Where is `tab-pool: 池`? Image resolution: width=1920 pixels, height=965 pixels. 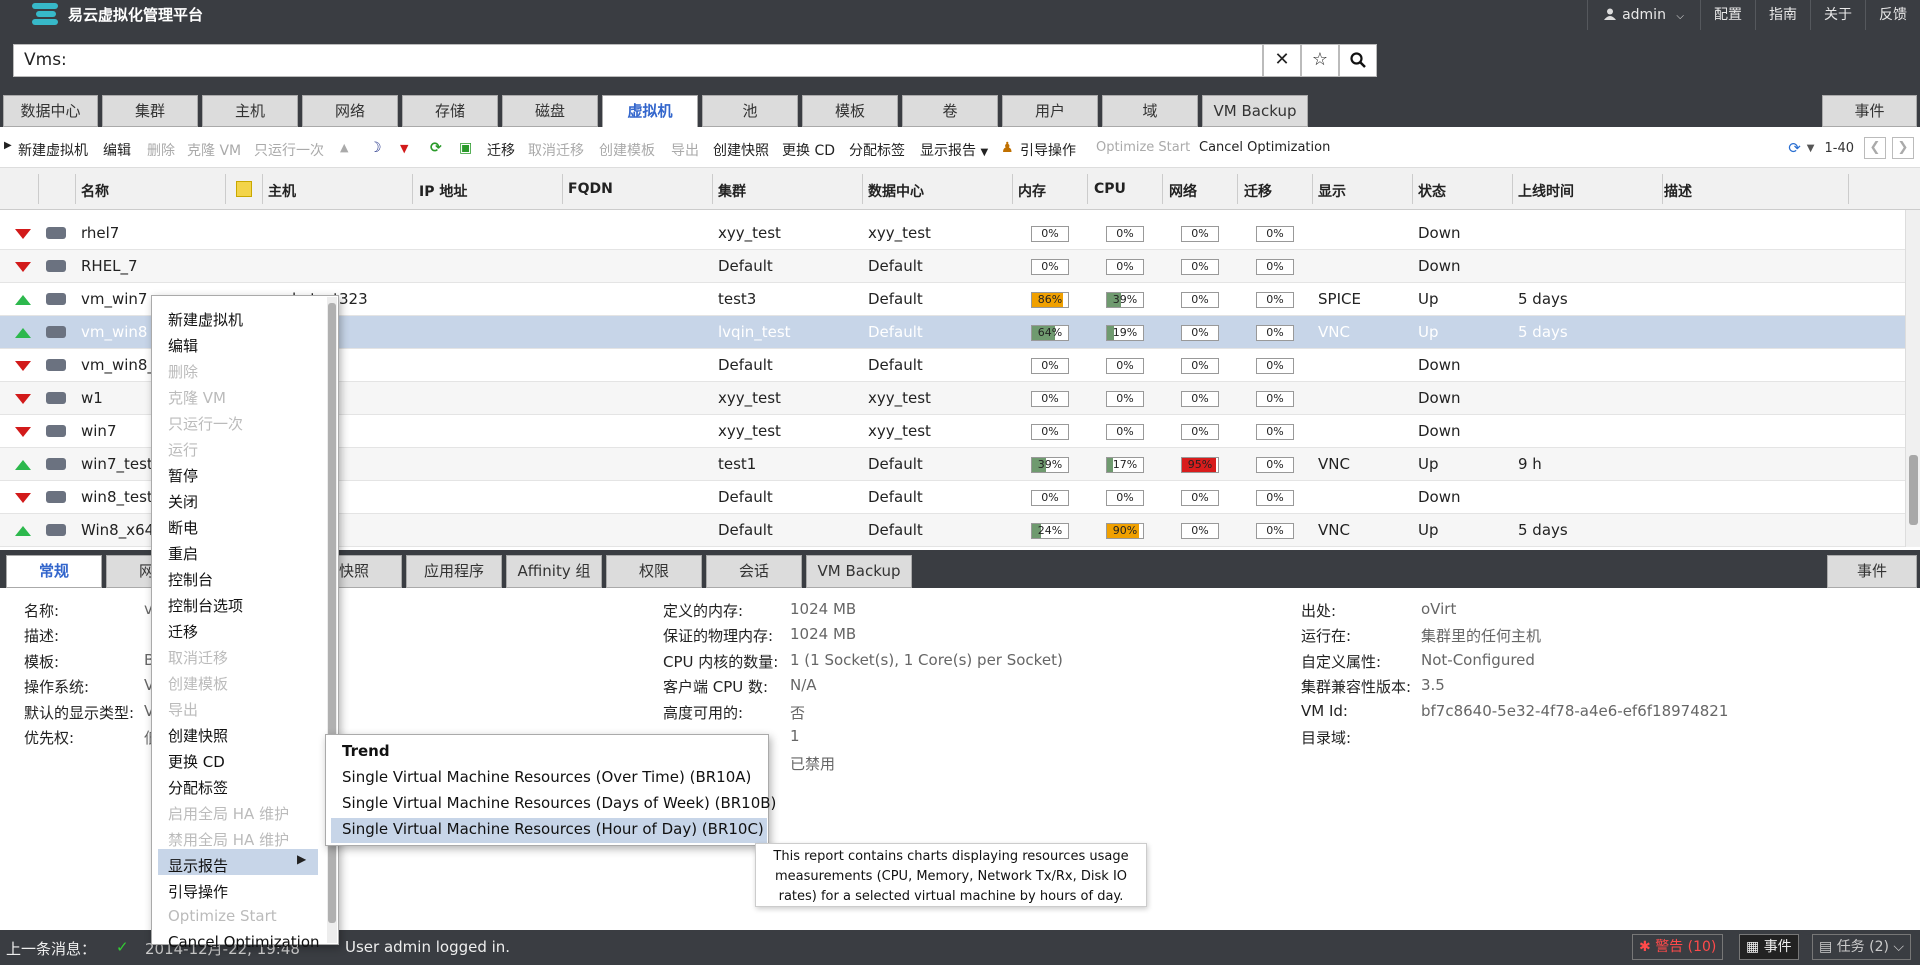 tab-pool: 池 is located at coordinates (750, 111).